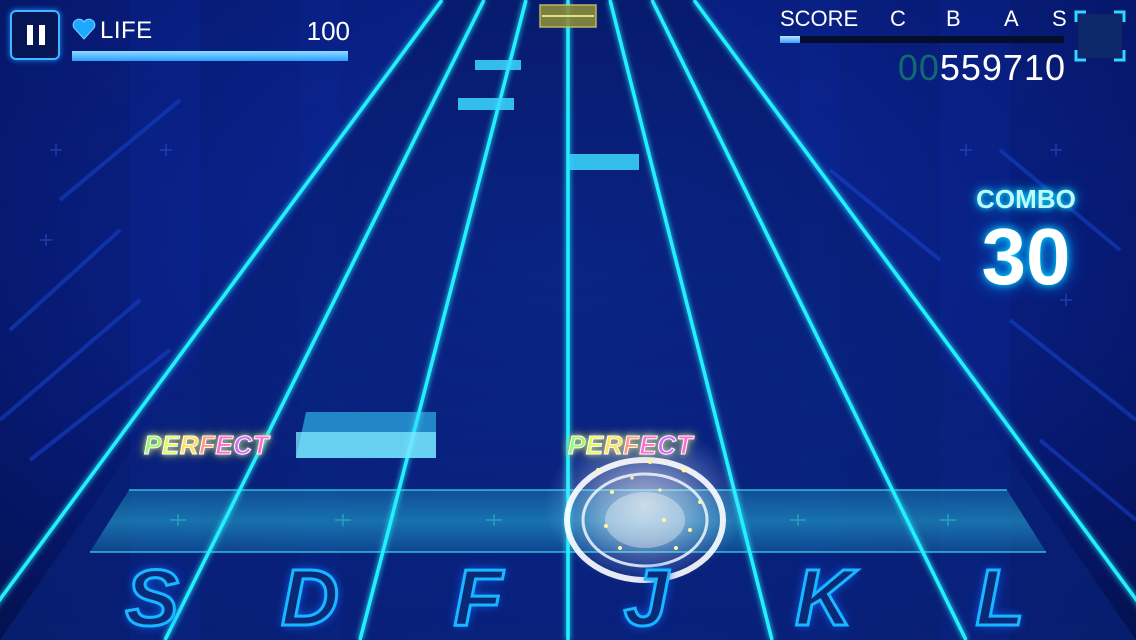 This screenshot has width=1136, height=640. Describe the element at coordinates (953, 18) in the screenshot. I see `rank-marker-b: B` at that location.